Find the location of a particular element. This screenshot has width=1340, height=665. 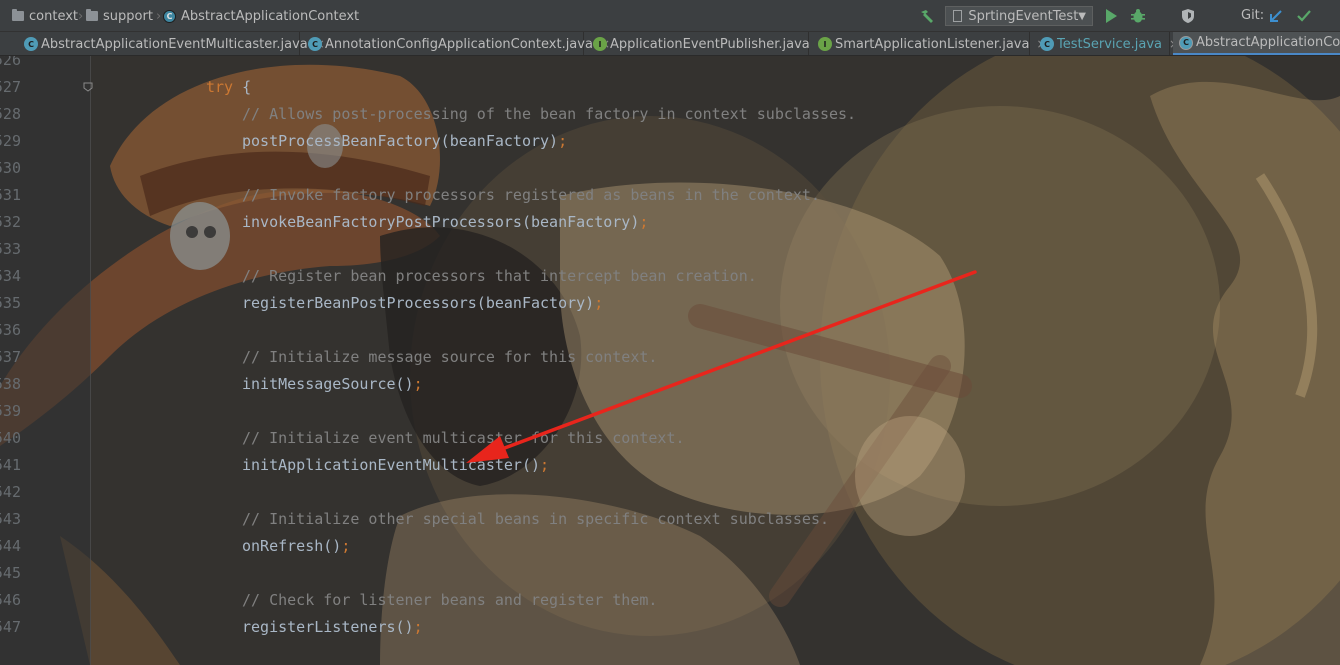

breadcrumb-label: context is located at coordinates (53, 16).